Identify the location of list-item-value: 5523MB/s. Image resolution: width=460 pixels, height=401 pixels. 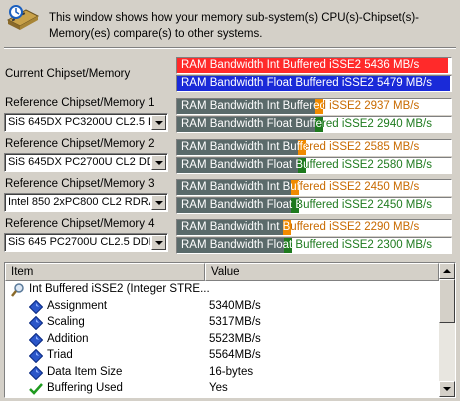
(235, 338).